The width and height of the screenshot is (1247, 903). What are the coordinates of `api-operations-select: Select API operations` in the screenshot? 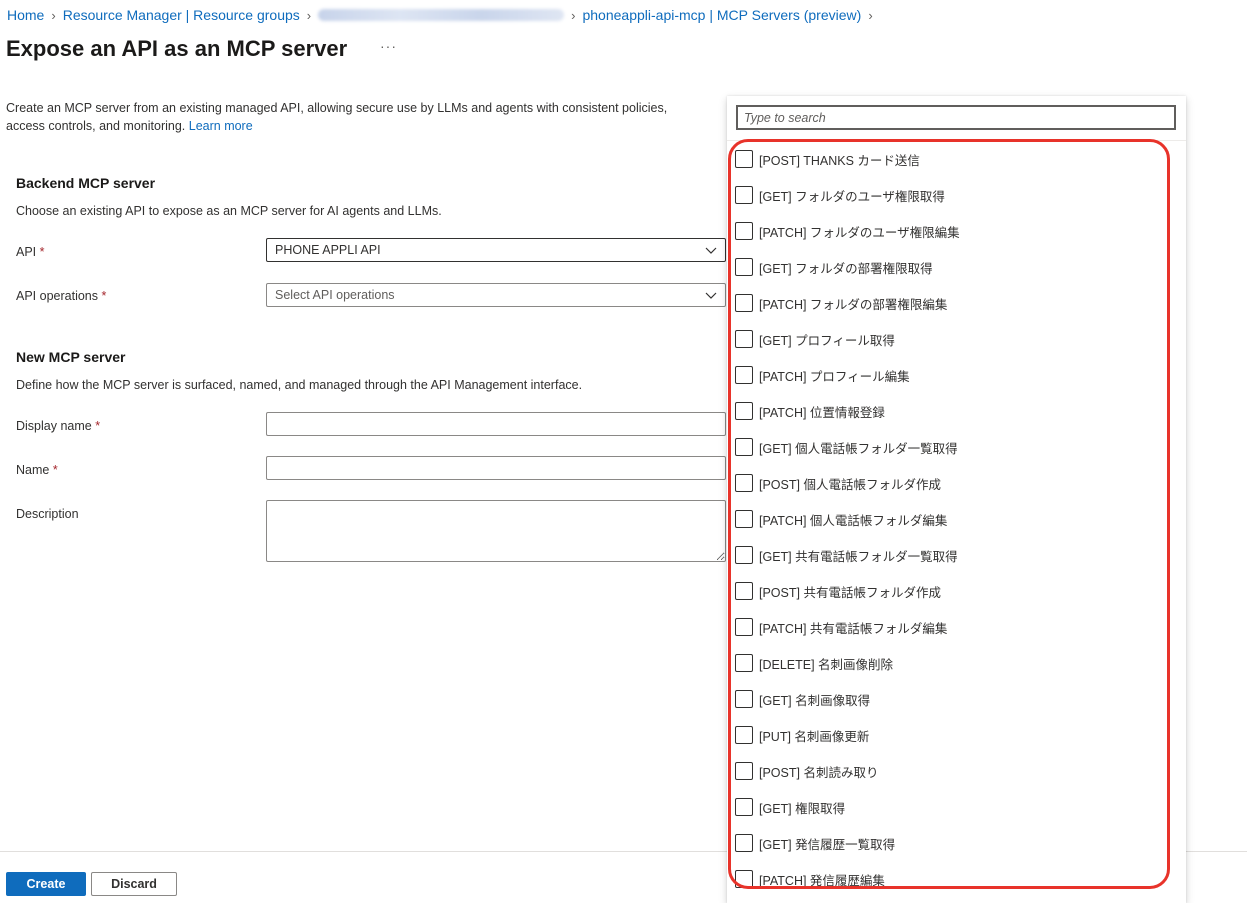 It's located at (496, 295).